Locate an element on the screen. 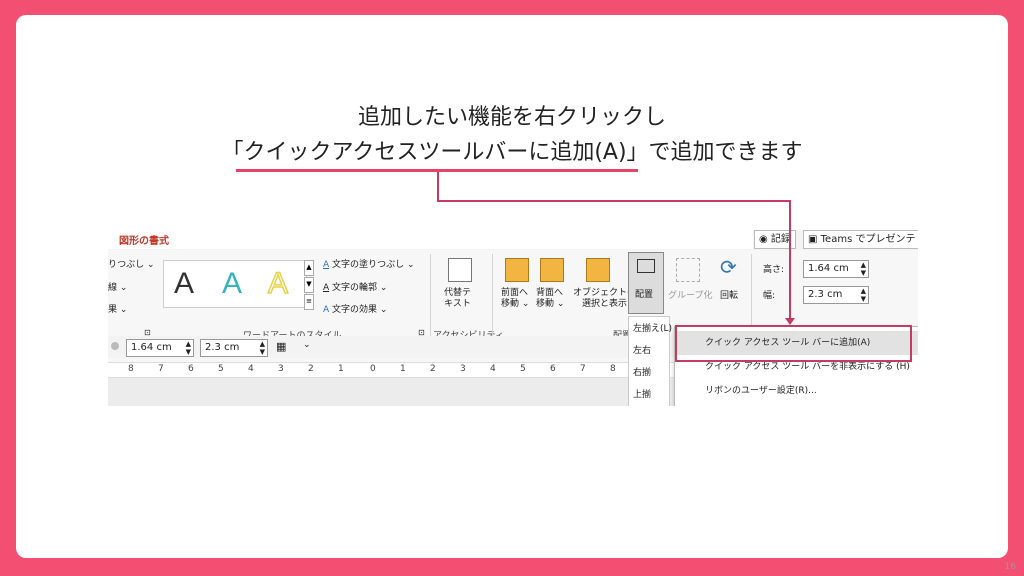  align-top-item: 上揃 is located at coordinates (642, 393).